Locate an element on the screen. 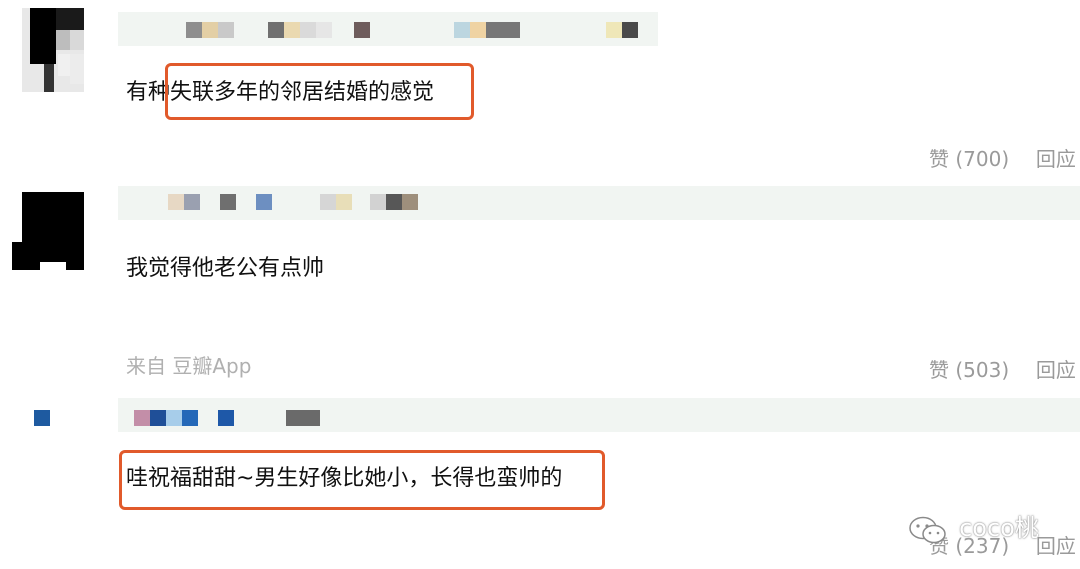 This screenshot has height=569, width=1080. watermark: coco桃 is located at coordinates (973, 525).